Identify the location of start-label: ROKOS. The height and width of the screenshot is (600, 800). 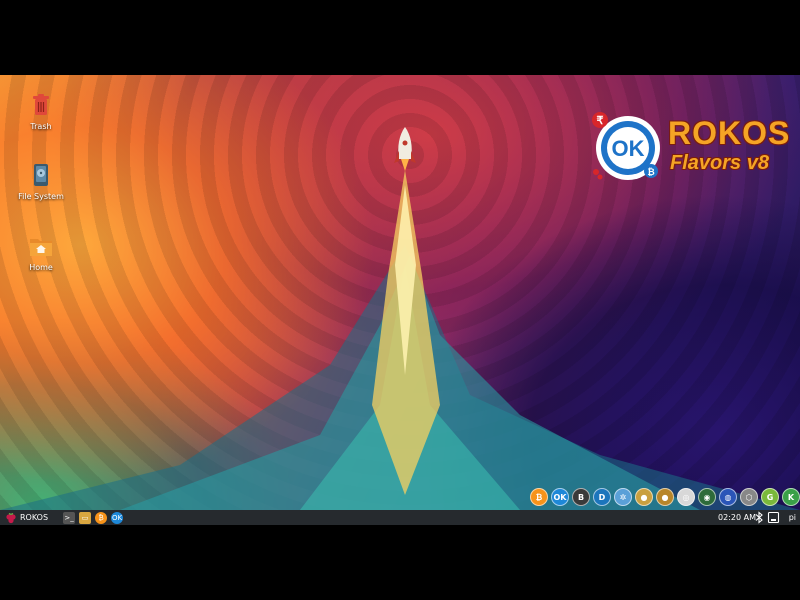
(34, 517).